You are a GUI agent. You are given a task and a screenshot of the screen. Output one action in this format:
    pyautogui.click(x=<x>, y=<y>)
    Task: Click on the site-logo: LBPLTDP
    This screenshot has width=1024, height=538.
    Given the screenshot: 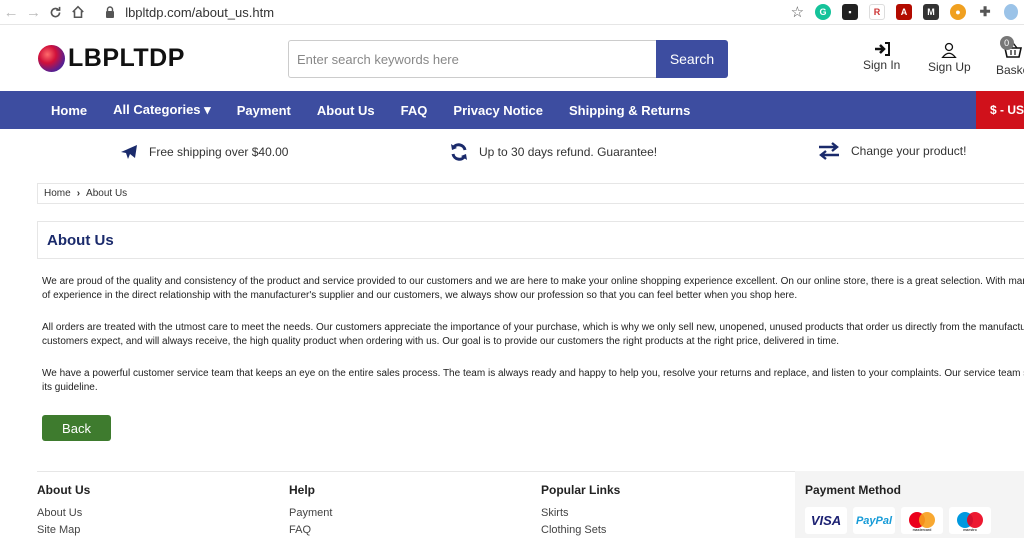 What is the action you would take?
    pyautogui.click(x=111, y=58)
    